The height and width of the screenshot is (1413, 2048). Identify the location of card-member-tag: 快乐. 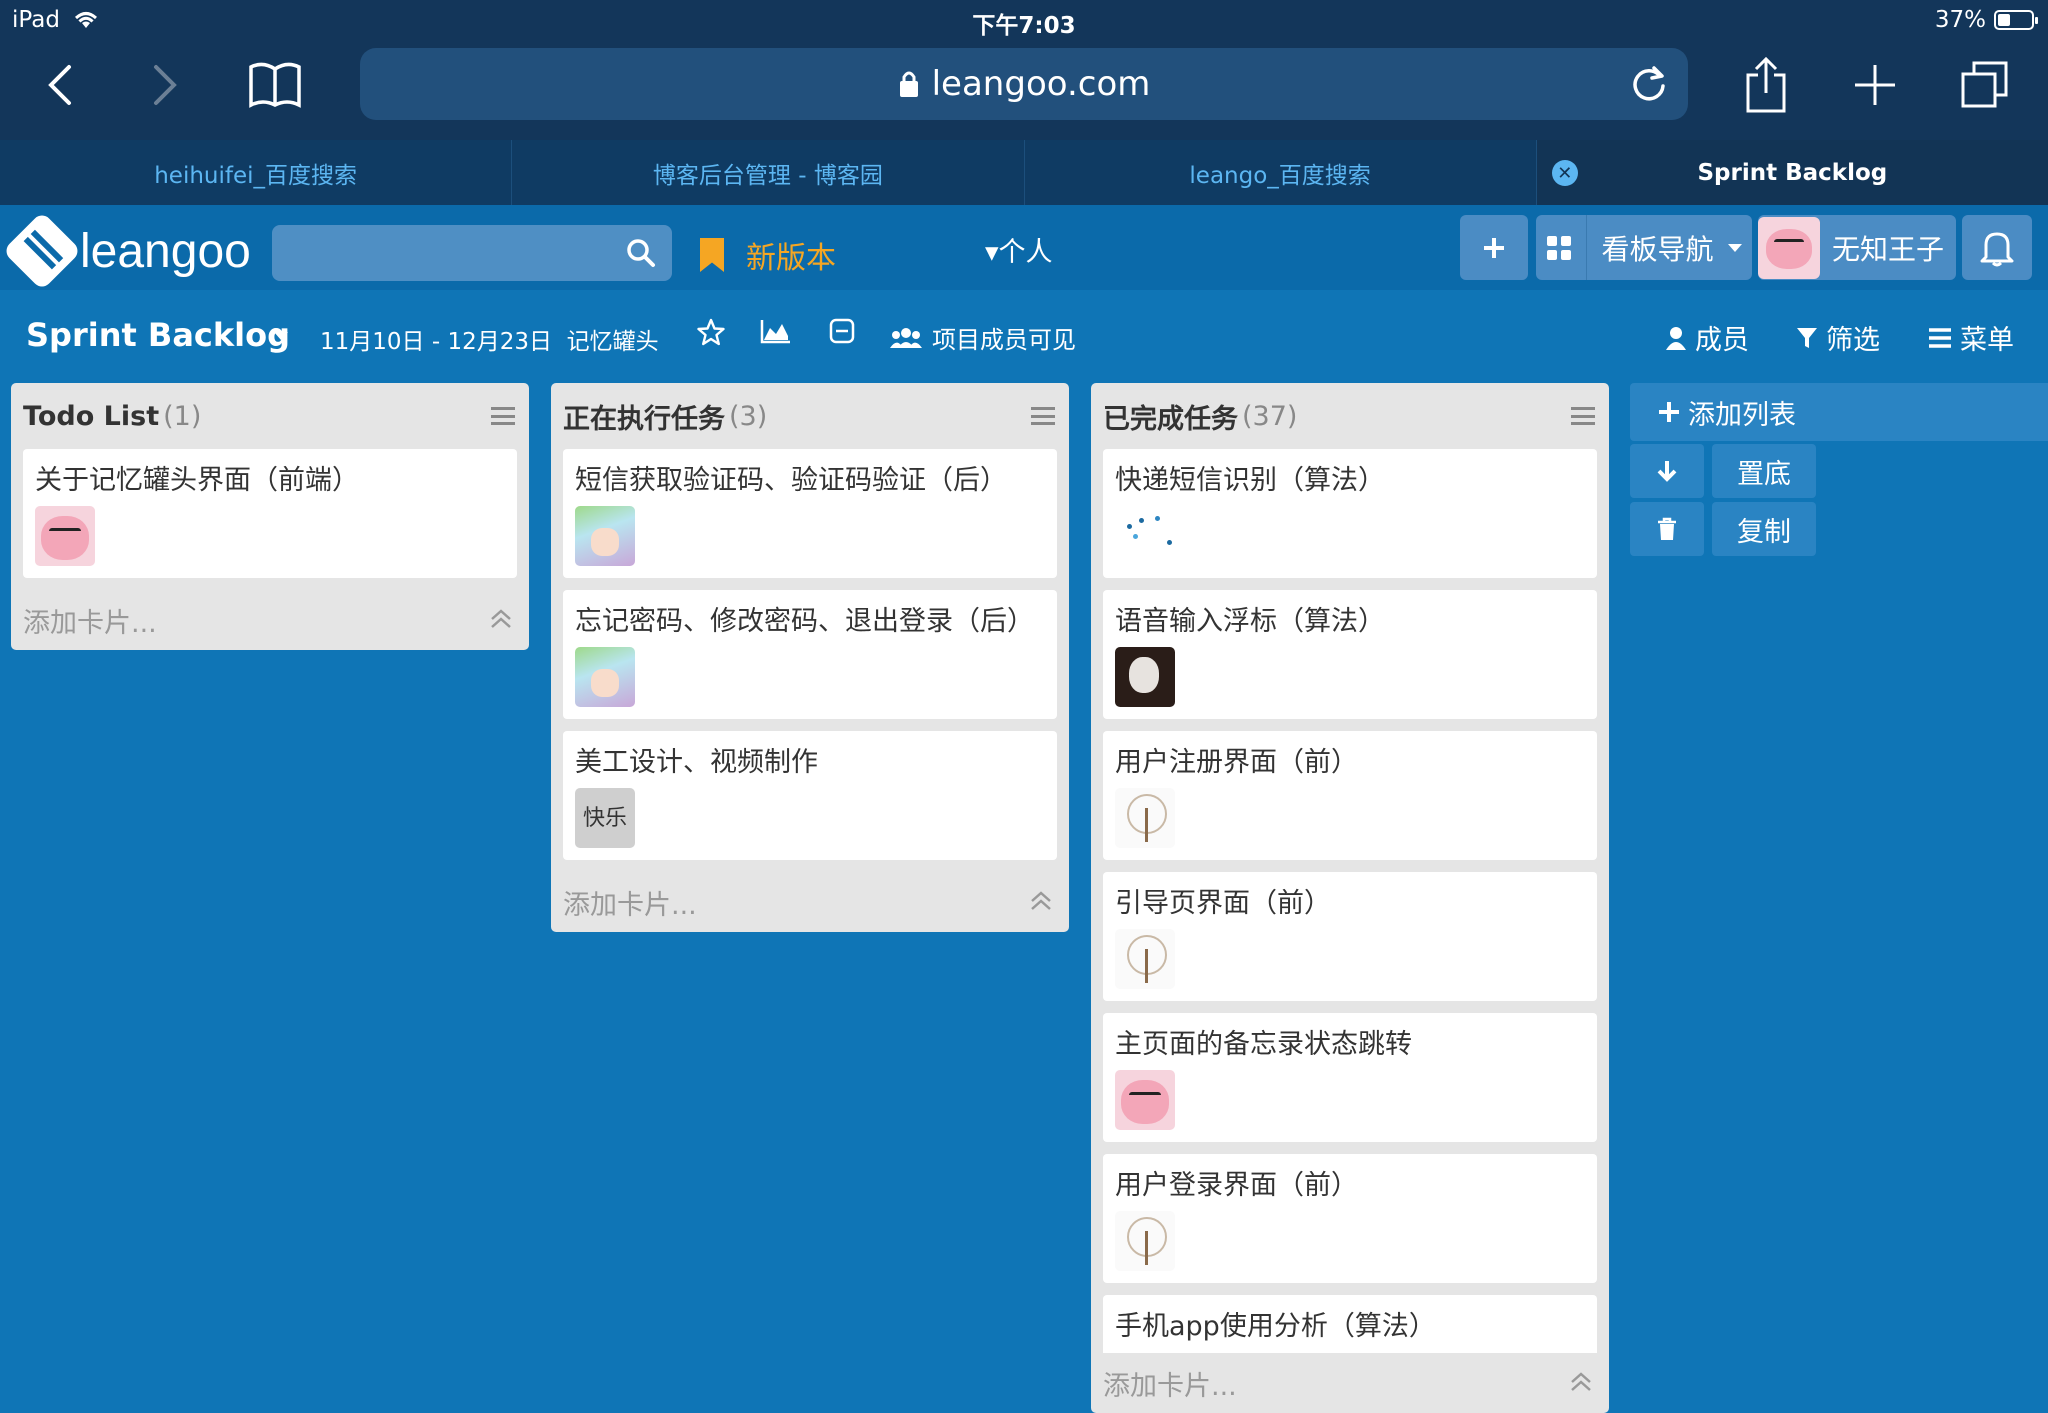
(605, 818).